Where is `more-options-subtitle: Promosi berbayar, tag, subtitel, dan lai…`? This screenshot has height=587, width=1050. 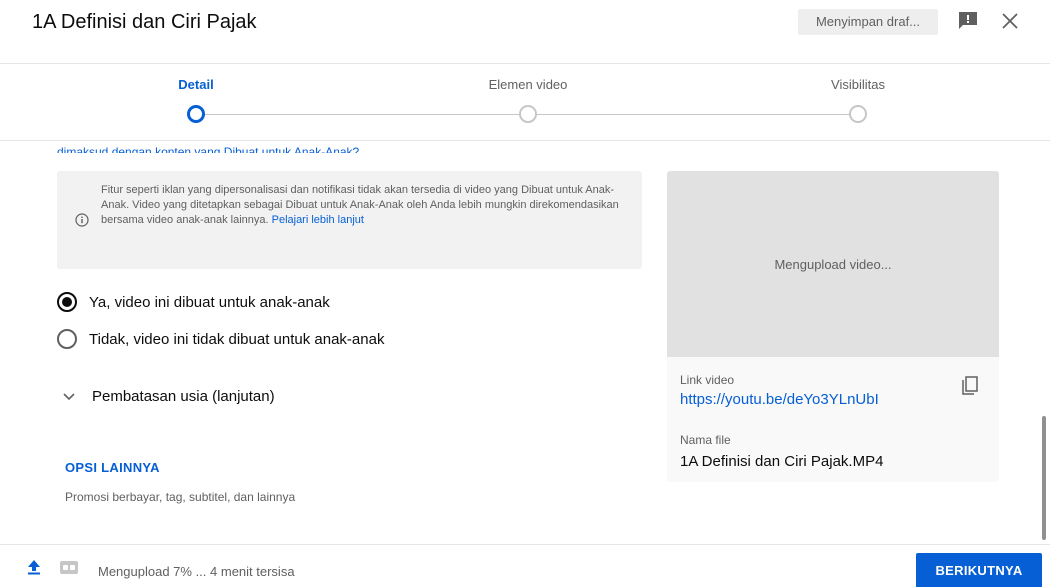
more-options-subtitle: Promosi berbayar, tag, subtitel, dan lai… is located at coordinates (180, 497).